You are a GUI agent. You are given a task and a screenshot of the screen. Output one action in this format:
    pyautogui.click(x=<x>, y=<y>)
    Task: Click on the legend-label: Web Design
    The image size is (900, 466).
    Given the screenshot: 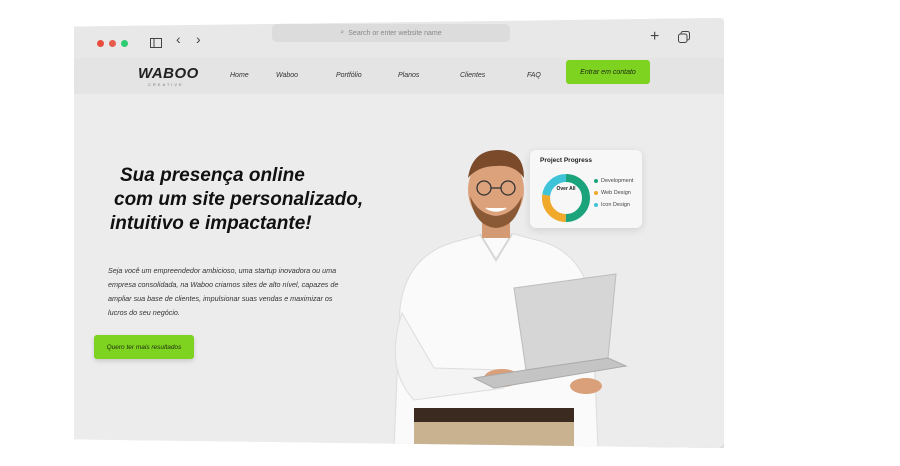 What is the action you would take?
    pyautogui.click(x=616, y=193)
    